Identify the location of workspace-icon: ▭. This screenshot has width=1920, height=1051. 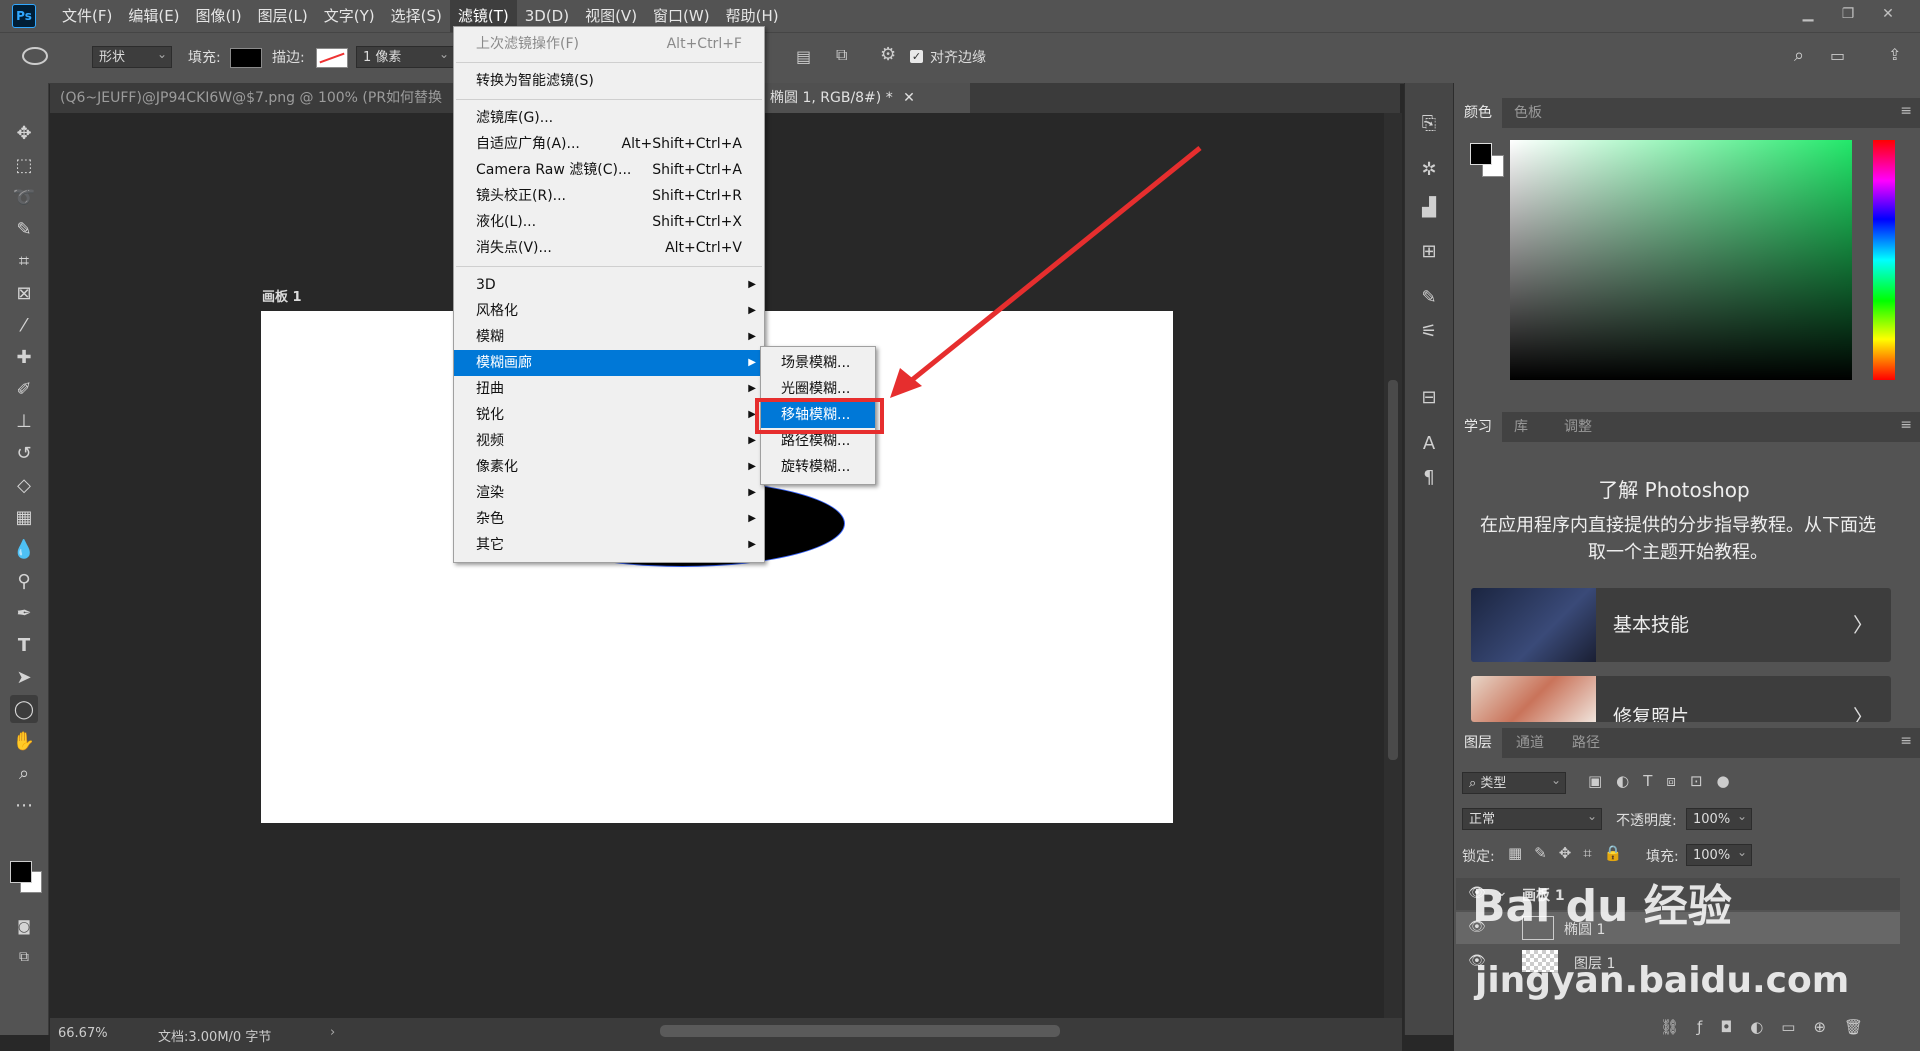
(1837, 55).